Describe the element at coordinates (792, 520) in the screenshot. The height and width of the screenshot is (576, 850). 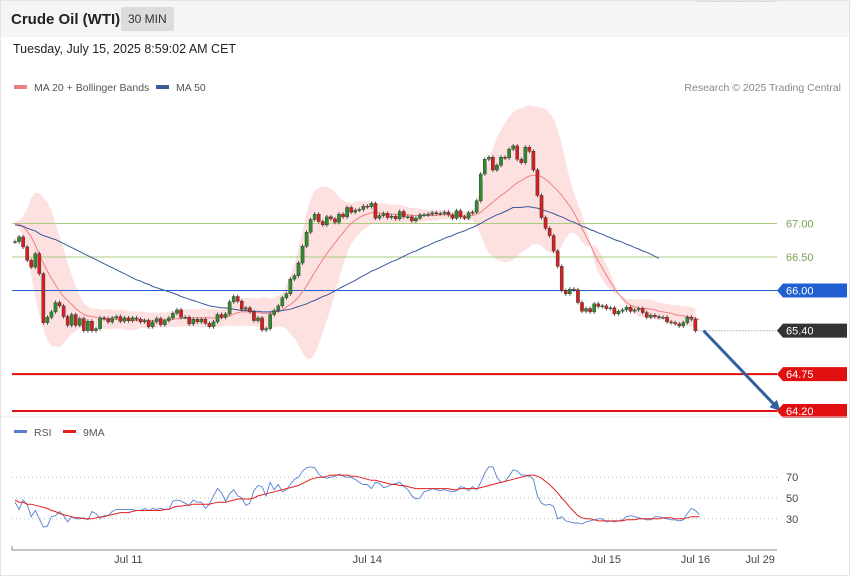
I see `rsi-tick-label: 30` at that location.